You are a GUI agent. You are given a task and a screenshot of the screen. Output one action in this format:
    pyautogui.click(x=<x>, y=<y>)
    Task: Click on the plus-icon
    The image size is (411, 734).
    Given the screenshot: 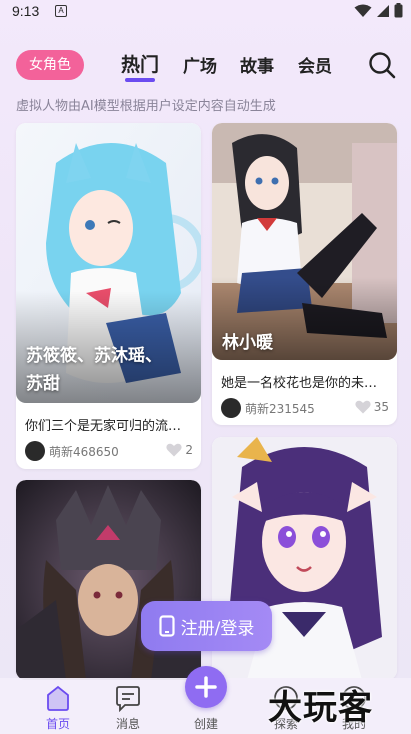 What is the action you would take?
    pyautogui.click(x=206, y=687)
    